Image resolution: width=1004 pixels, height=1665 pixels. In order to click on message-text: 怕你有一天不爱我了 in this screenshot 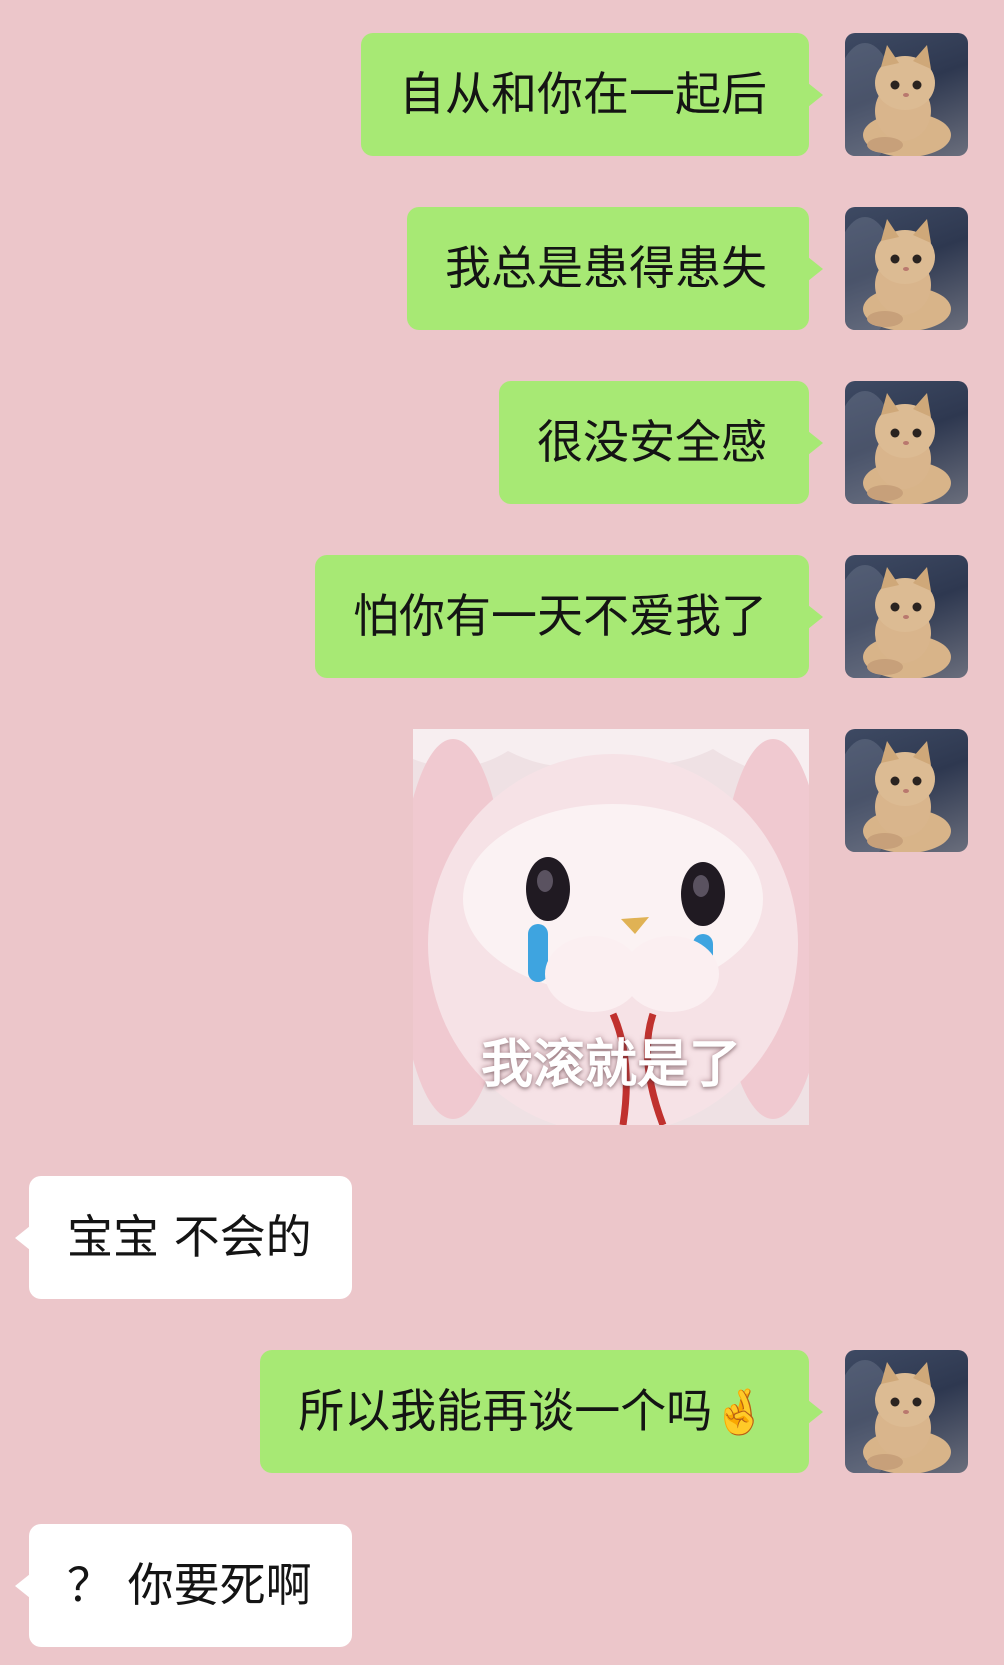, I will do `click(560, 616)`.